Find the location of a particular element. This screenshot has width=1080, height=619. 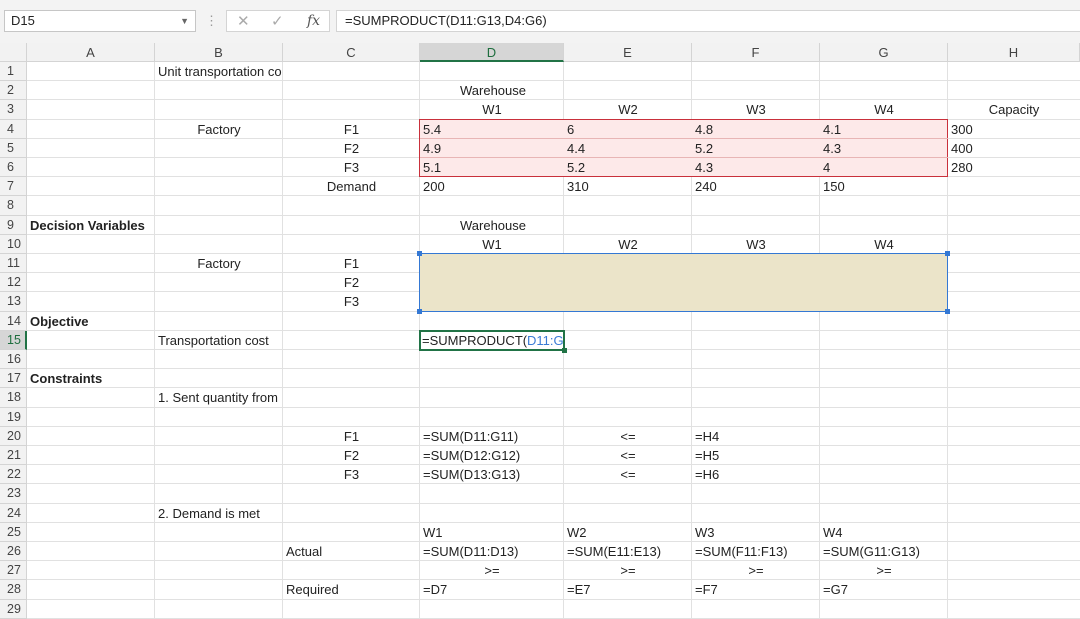

row-header-13: 13 is located at coordinates (13, 302).